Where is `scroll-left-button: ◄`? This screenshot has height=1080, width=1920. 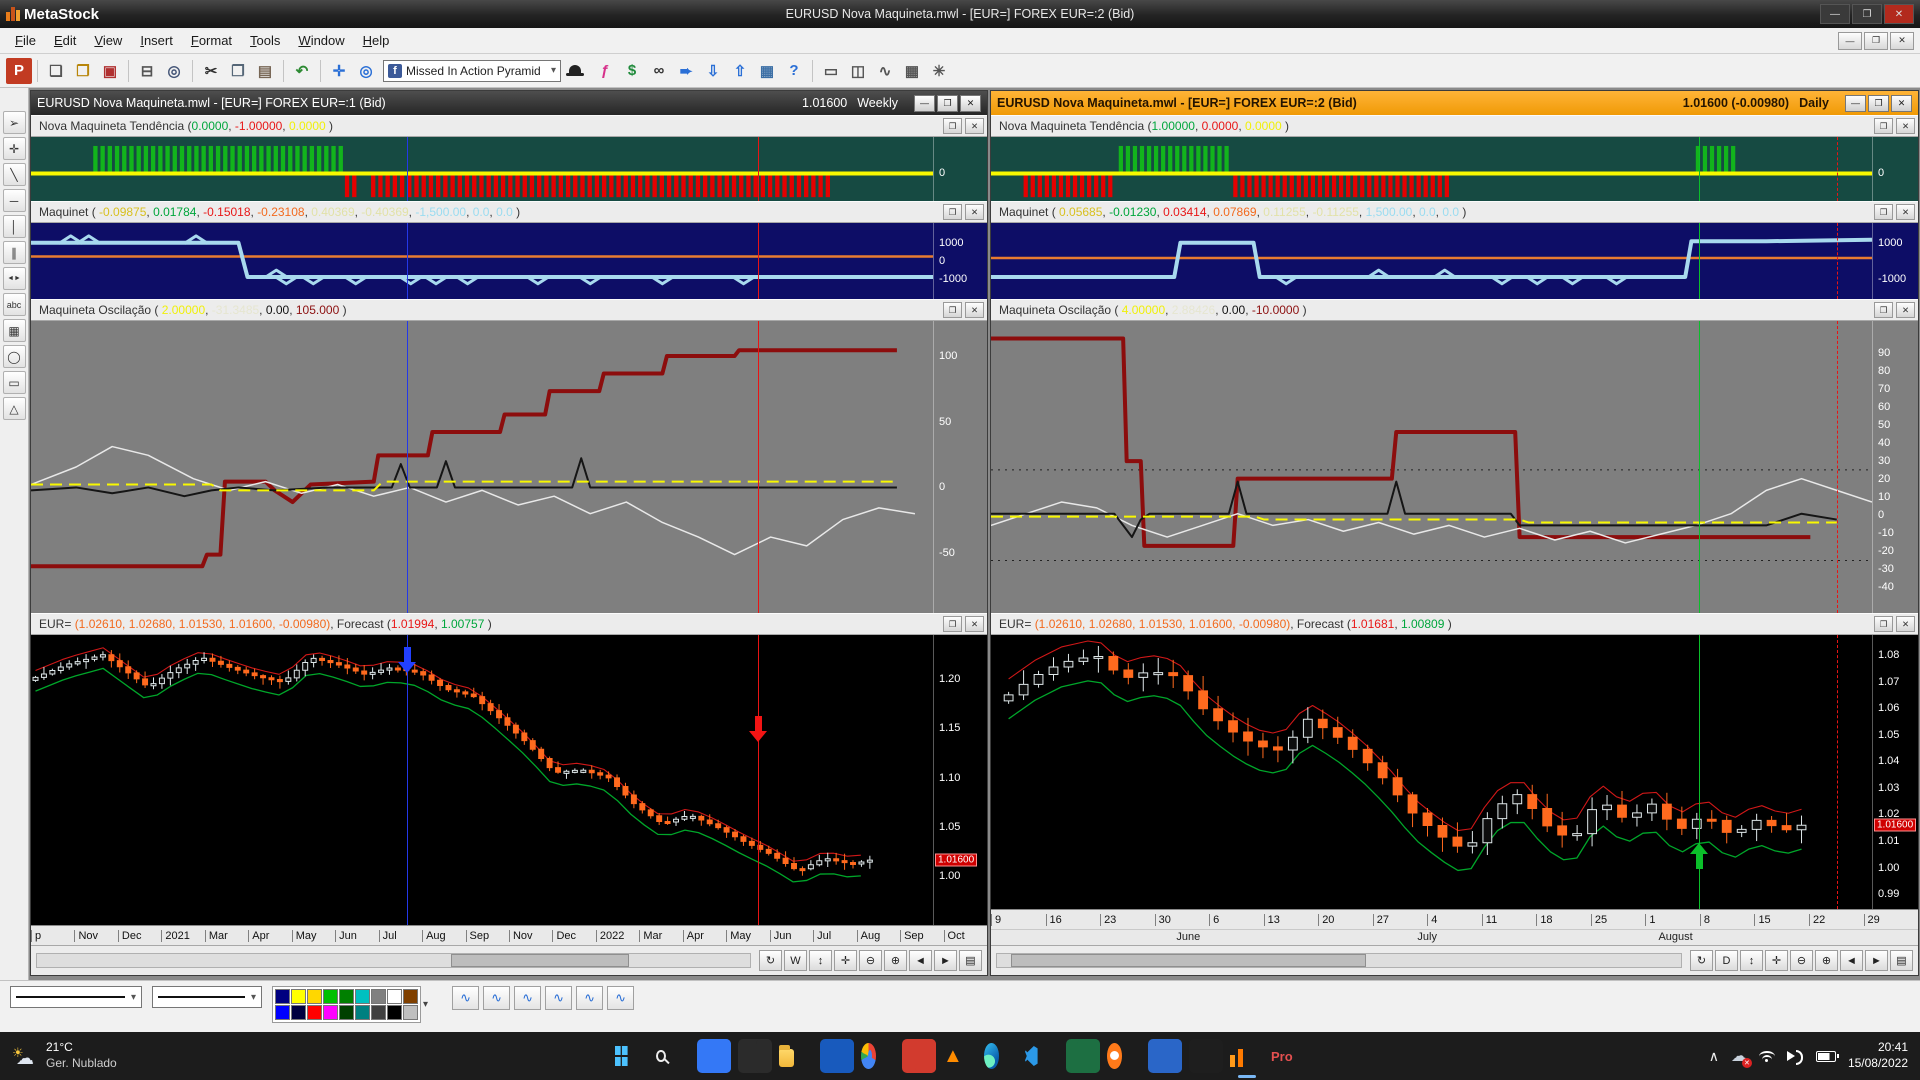
scroll-left-button: ◄ is located at coordinates (920, 960).